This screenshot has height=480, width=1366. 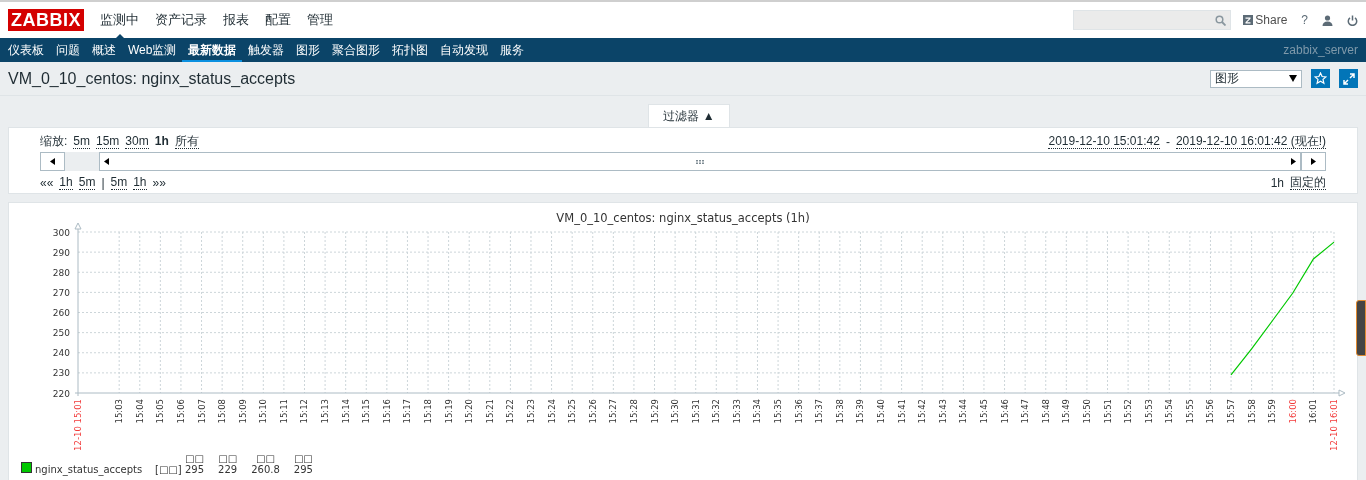 I want to click on x-tick-label: 15:17, so click(x=407, y=411).